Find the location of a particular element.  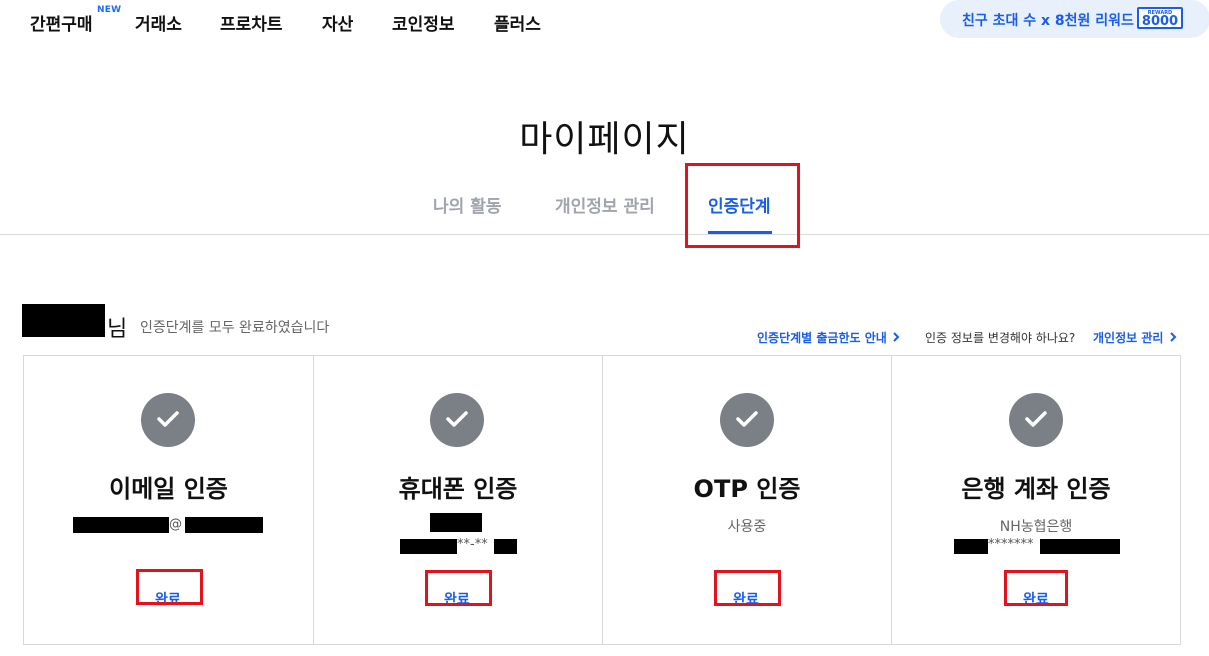

redacted-email-local is located at coordinates (121, 525).